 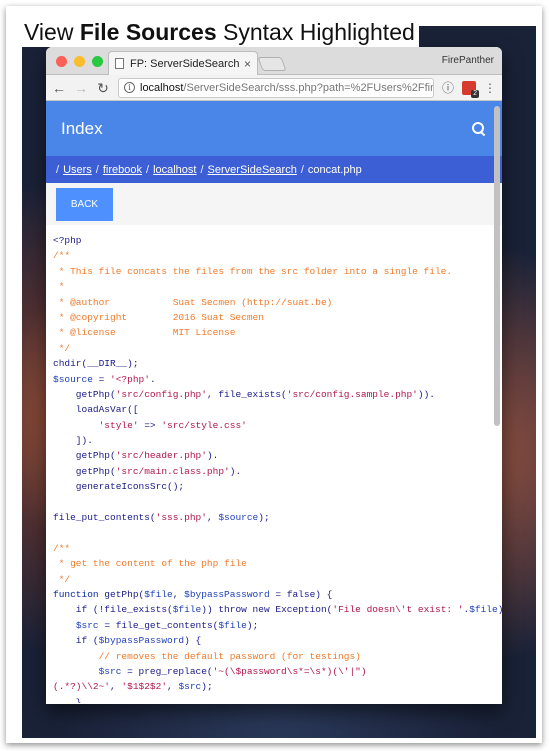 I want to click on code-line: * get the content of the php file, so click(x=277, y=563).